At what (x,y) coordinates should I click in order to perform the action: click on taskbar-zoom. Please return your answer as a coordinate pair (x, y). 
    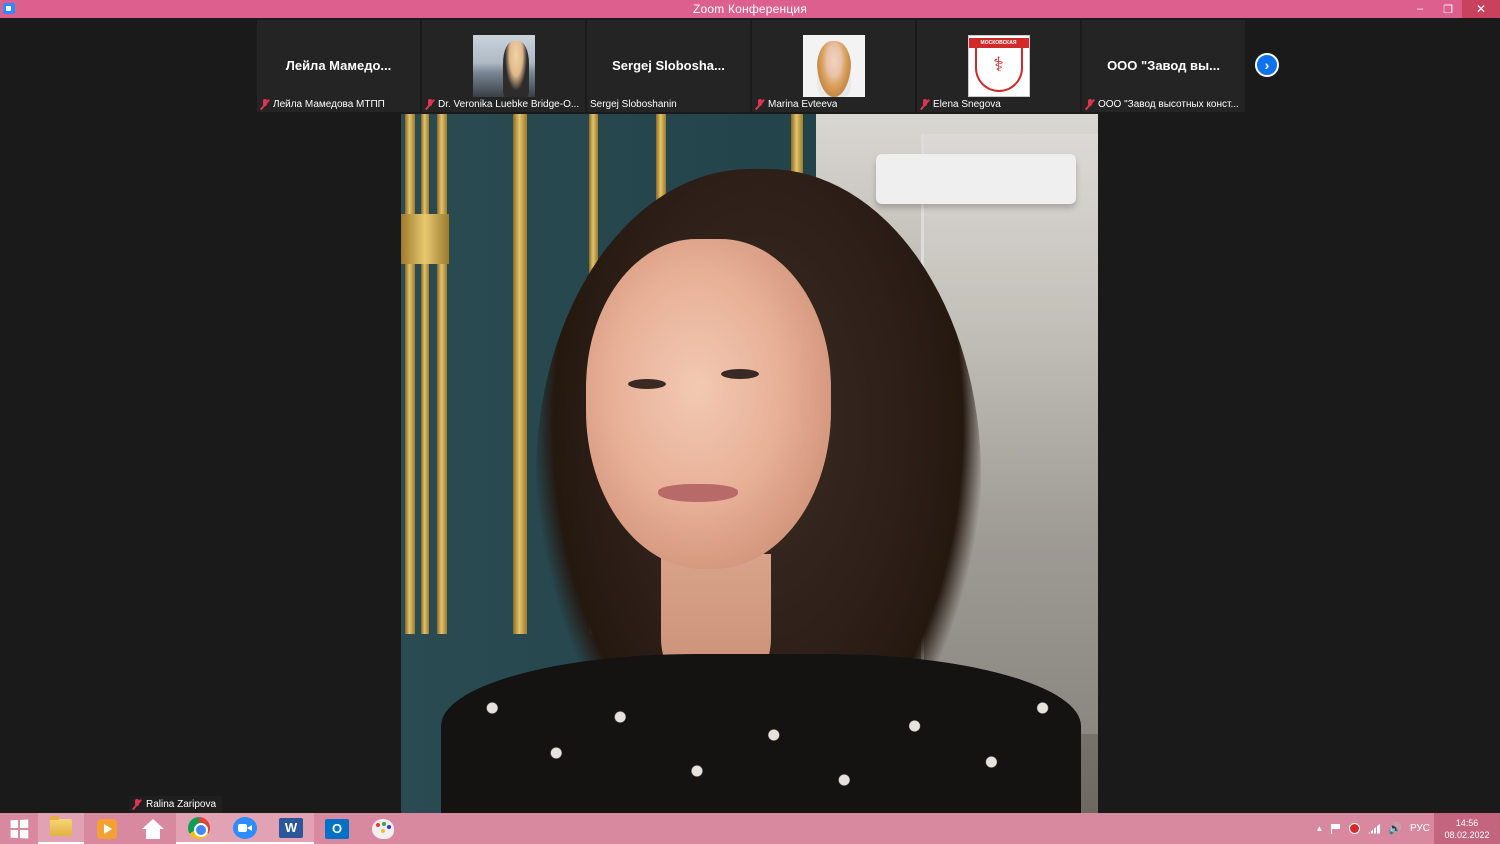
    Looking at the image, I should click on (245, 828).